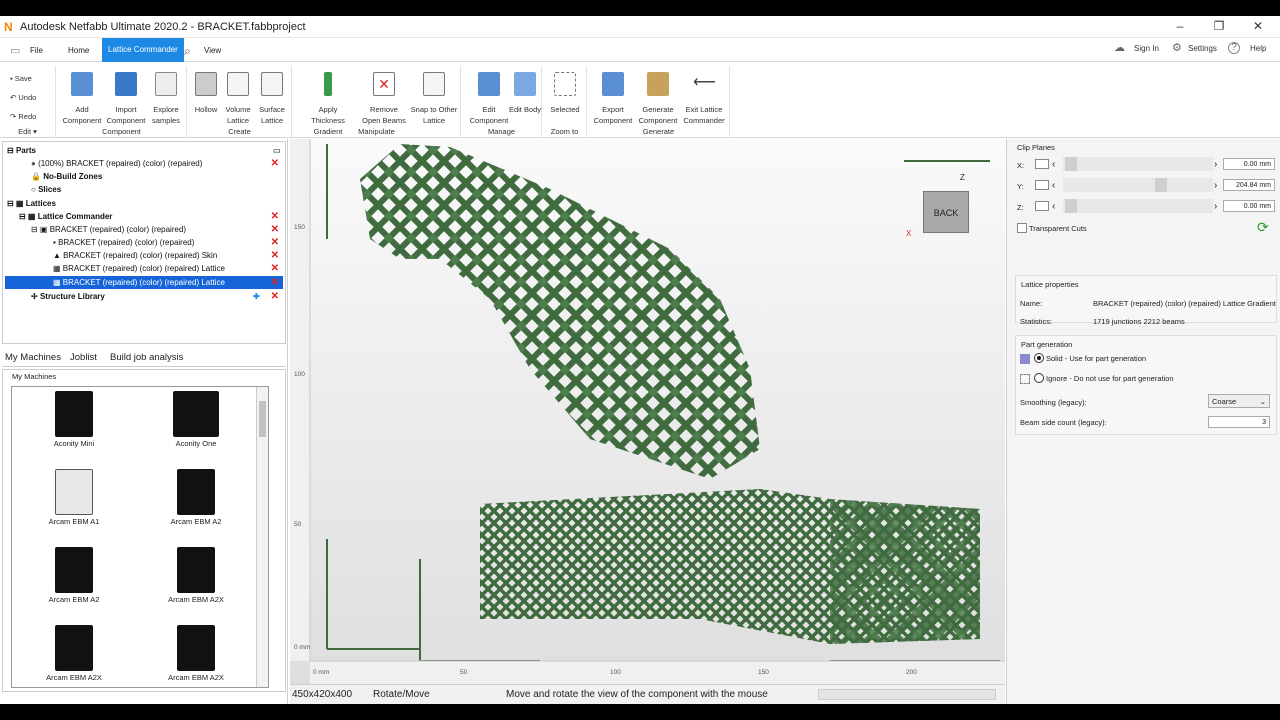  What do you see at coordinates (1053, 206) in the screenshot?
I see `clip-z-left-icon: ‹` at bounding box center [1053, 206].